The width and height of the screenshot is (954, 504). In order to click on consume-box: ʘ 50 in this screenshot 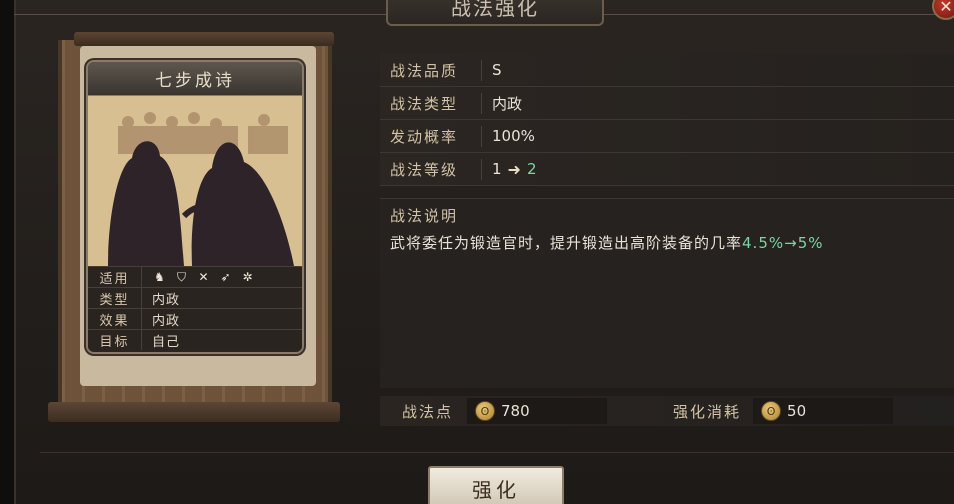, I will do `click(823, 411)`.